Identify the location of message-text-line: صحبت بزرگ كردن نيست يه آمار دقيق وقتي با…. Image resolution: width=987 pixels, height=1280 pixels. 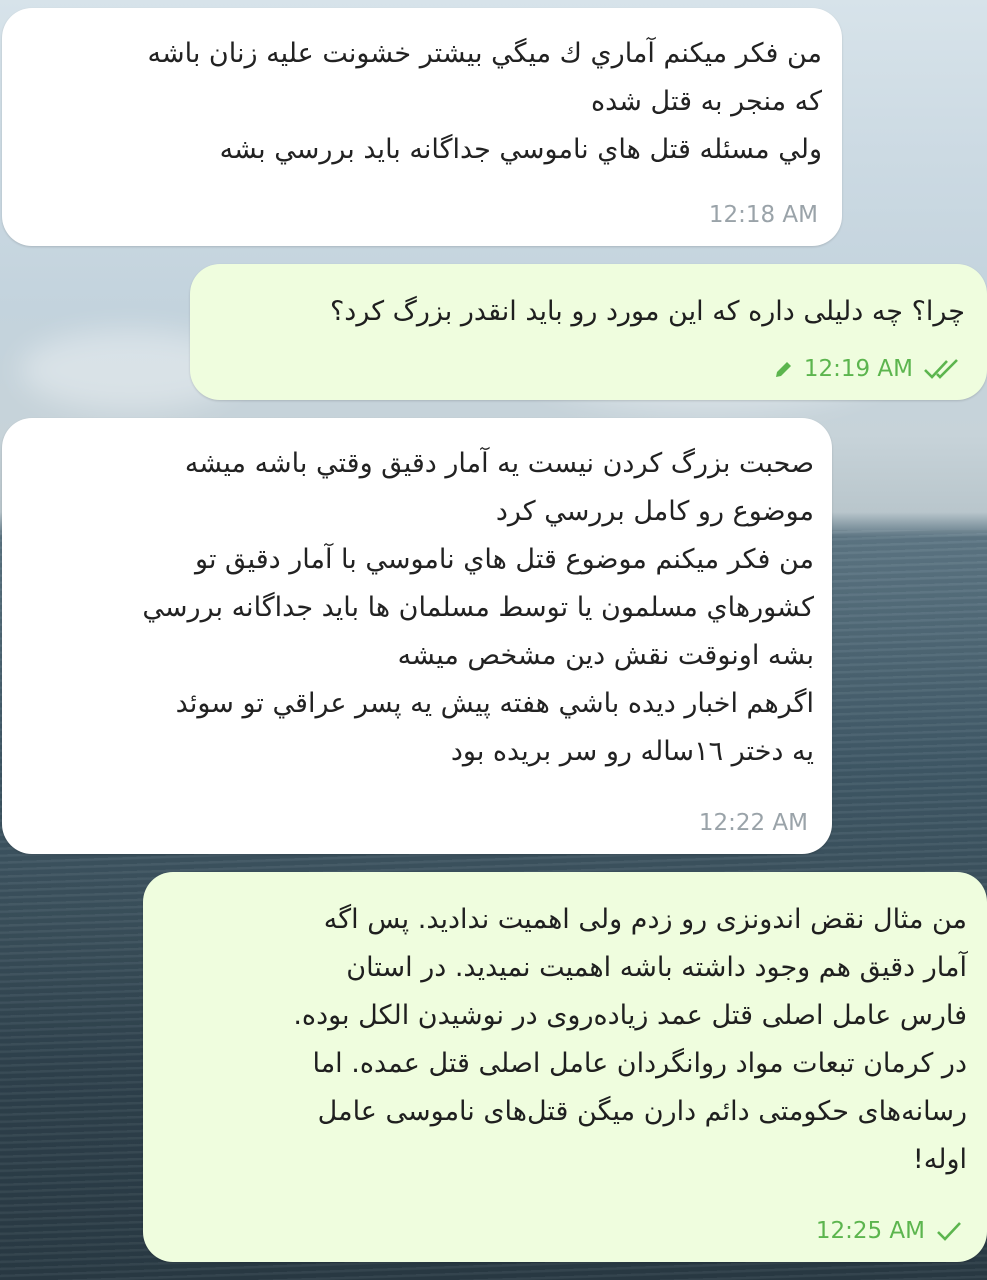
(499, 463).